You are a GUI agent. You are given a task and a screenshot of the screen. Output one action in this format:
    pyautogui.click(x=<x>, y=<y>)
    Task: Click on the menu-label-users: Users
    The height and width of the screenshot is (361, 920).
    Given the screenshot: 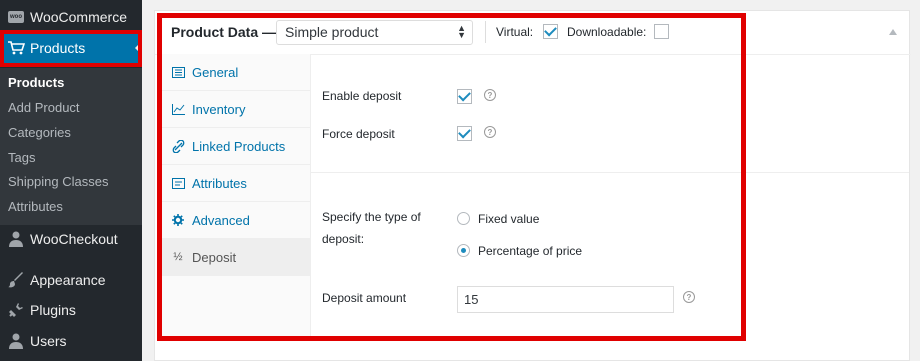 What is the action you would take?
    pyautogui.click(x=48, y=341)
    